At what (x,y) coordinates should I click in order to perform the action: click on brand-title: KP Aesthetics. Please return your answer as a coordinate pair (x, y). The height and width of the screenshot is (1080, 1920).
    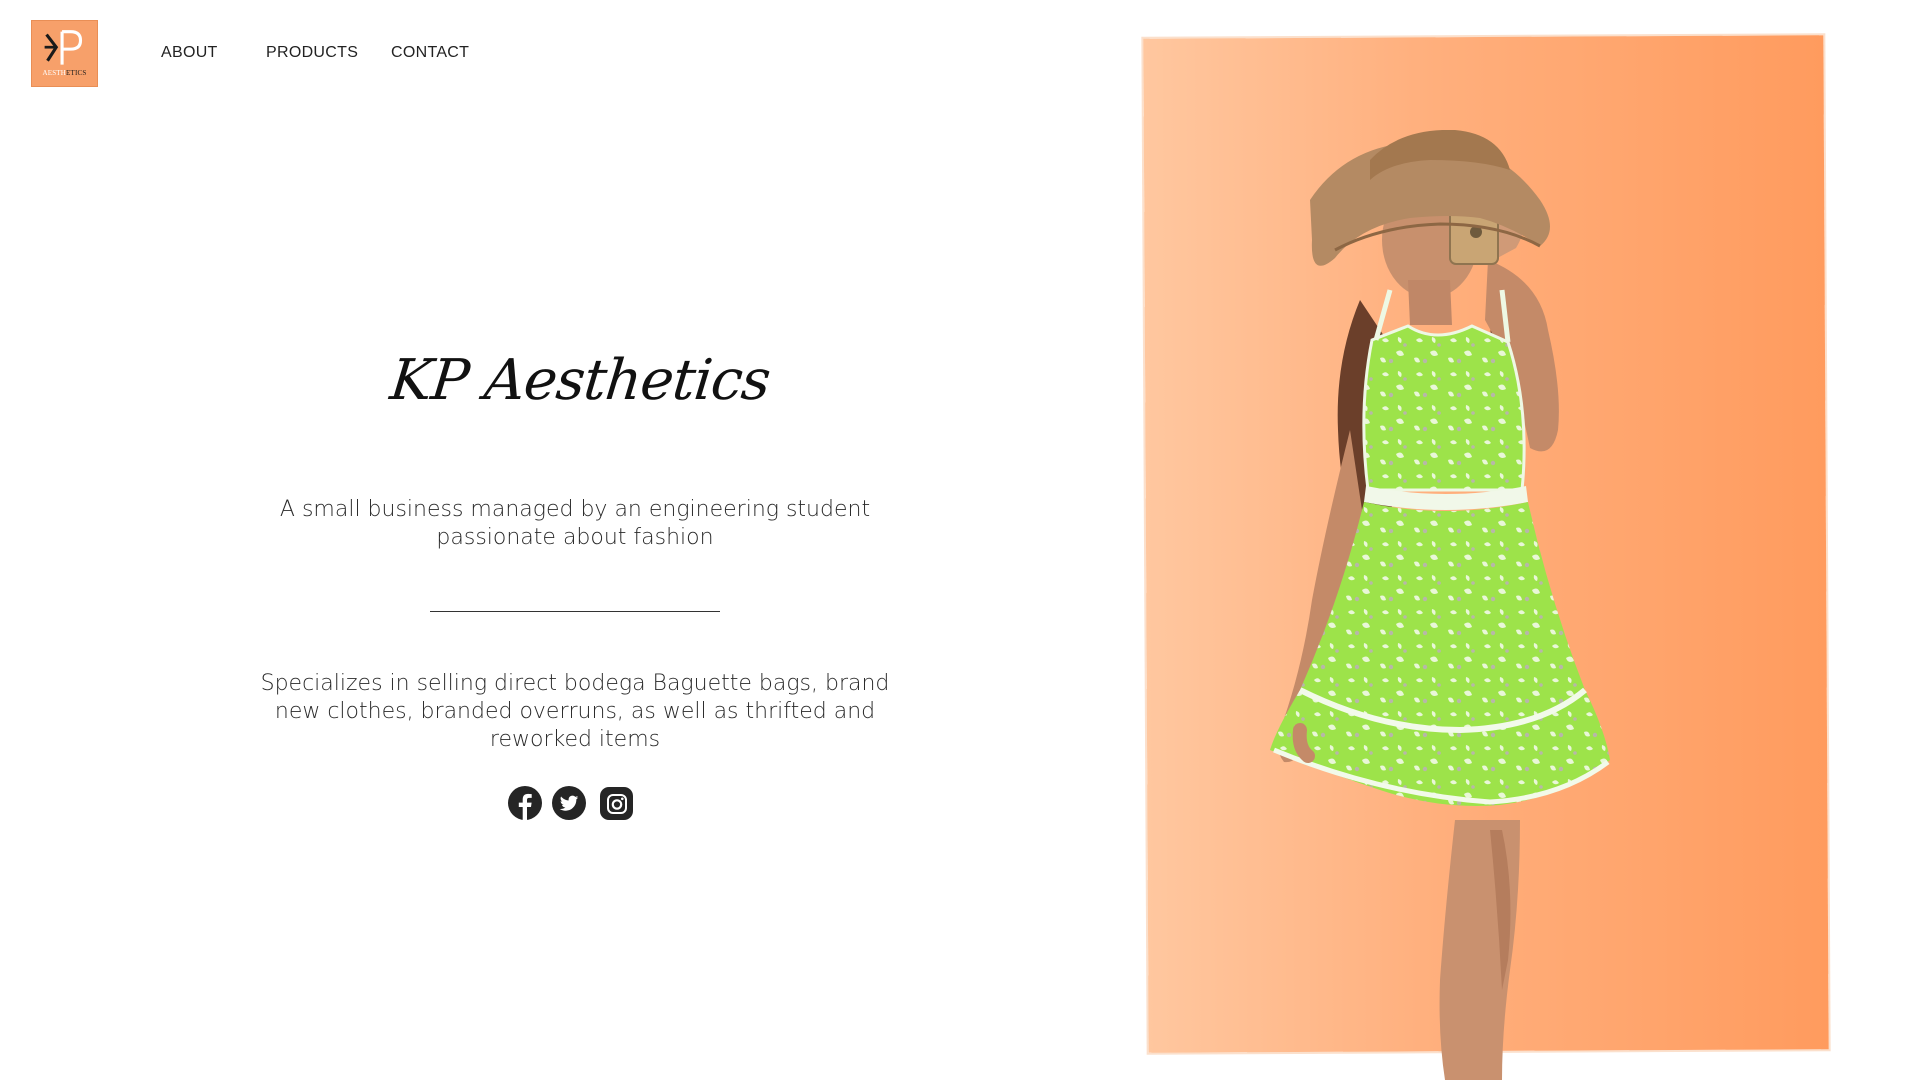
    Looking at the image, I should click on (580, 380).